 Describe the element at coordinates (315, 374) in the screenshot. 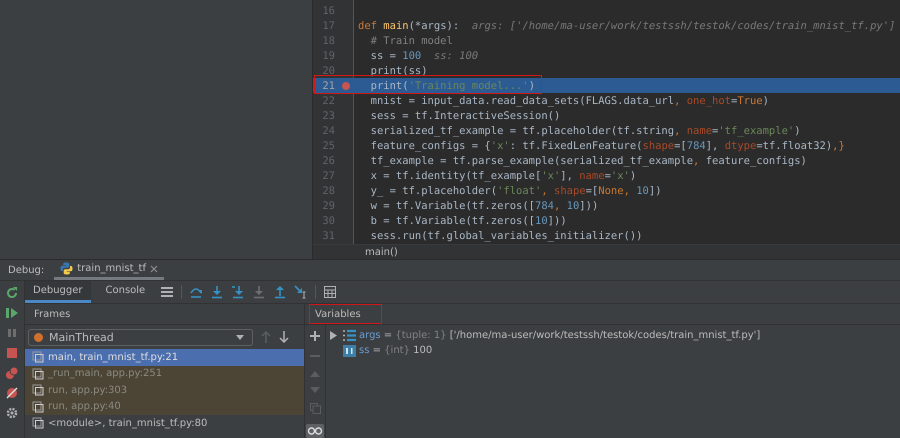

I see `up-triangle-icon` at that location.